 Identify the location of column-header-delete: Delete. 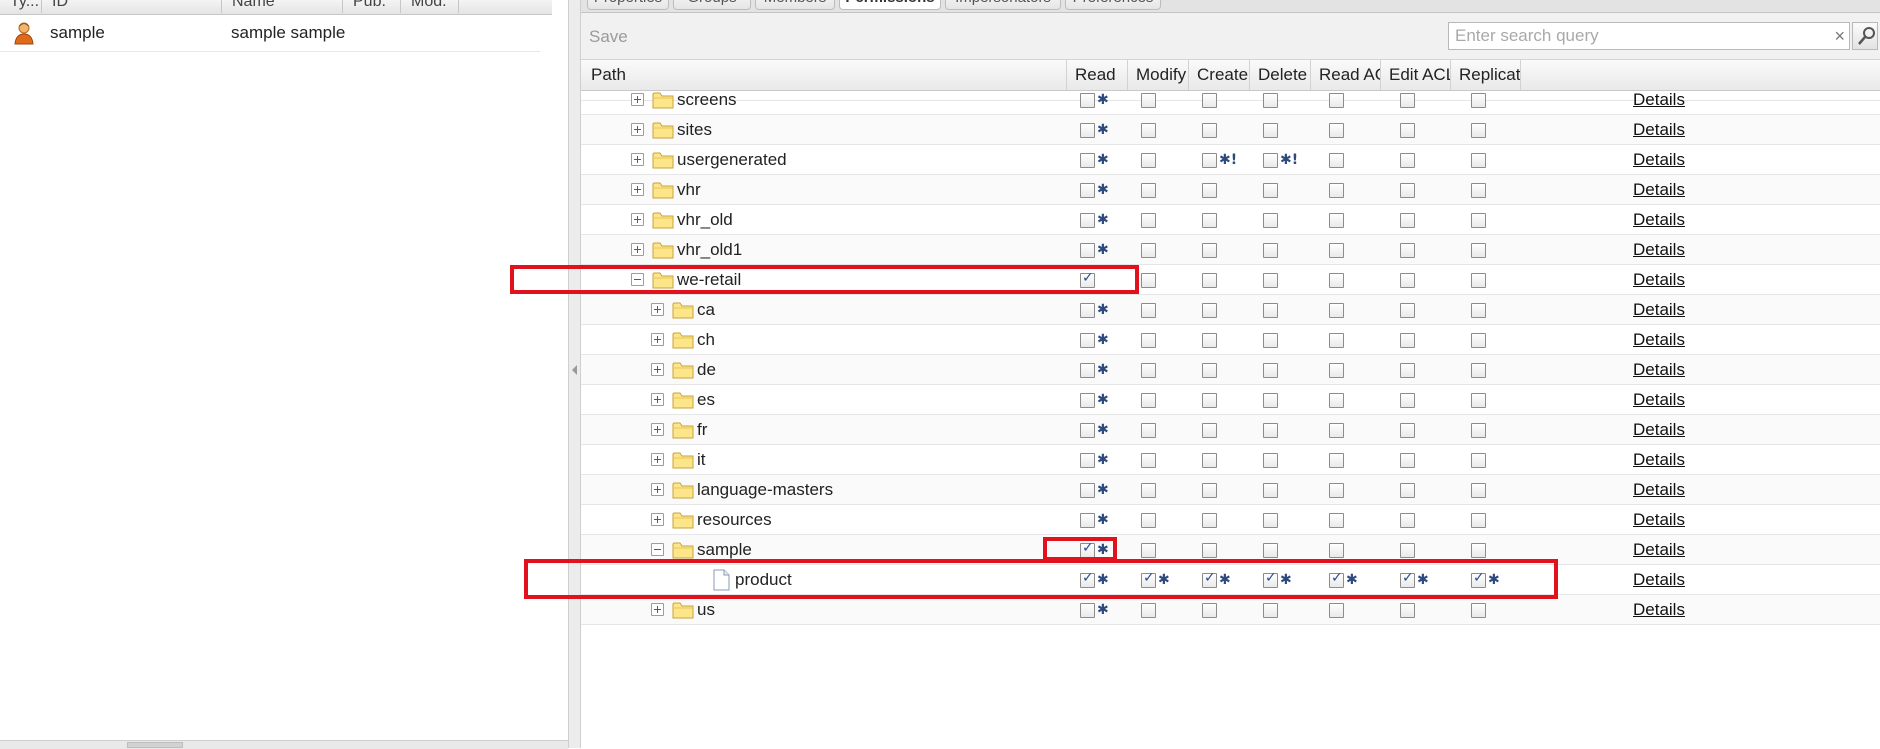
(1280, 75).